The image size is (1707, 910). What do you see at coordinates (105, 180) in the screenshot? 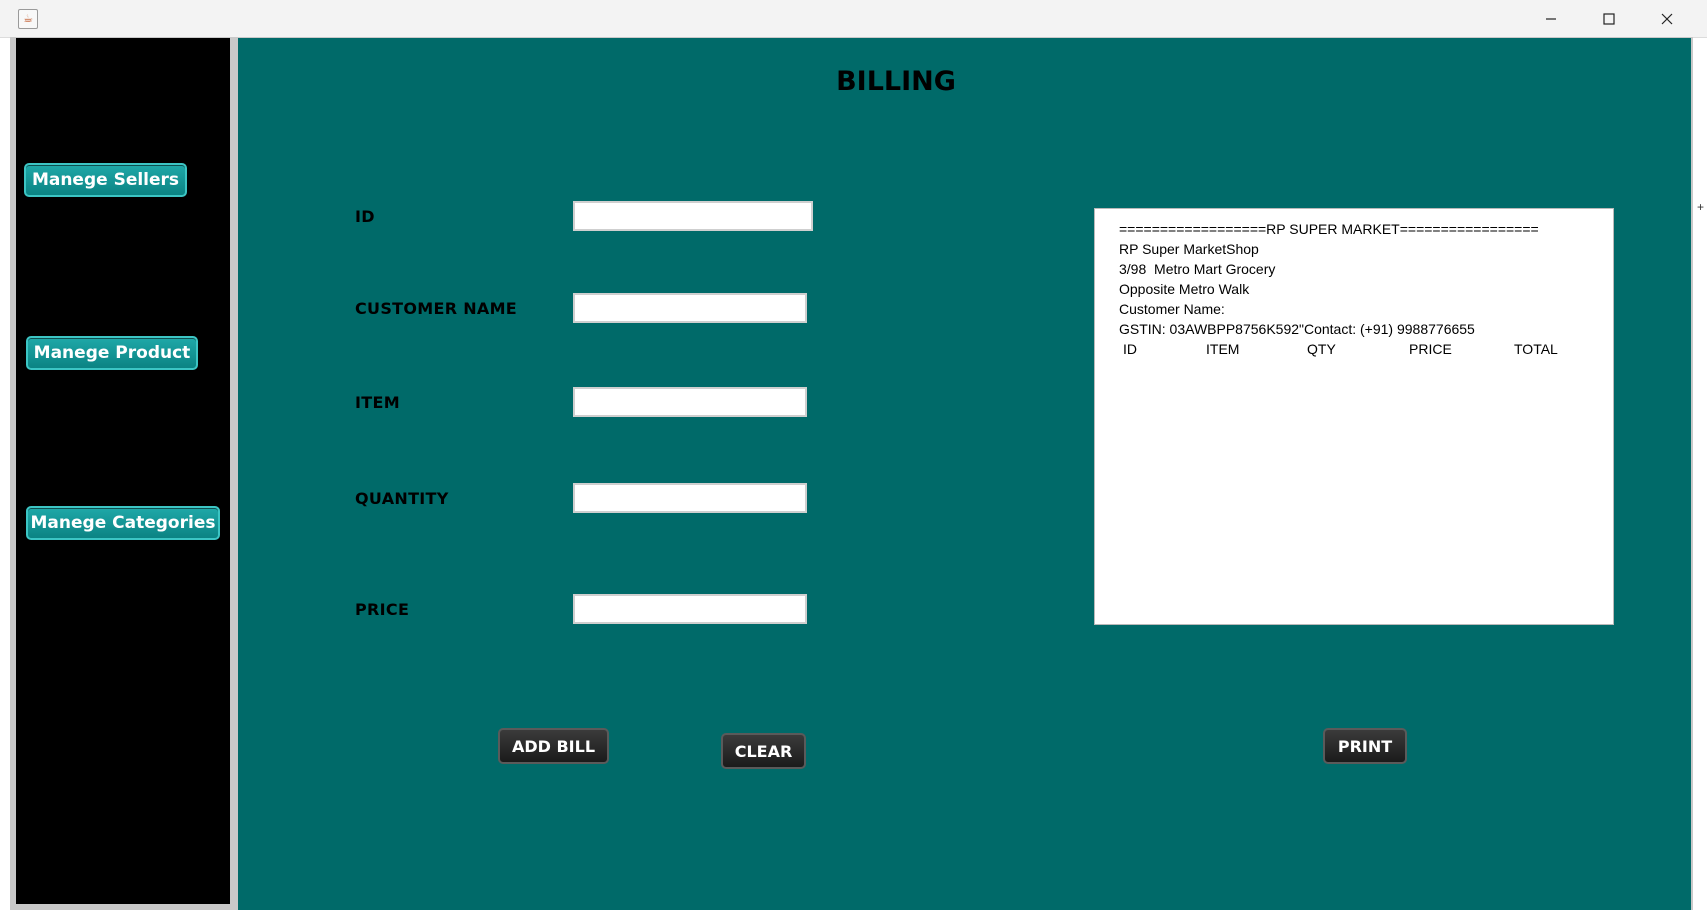
I see `manage-sellers-button: Manege Sellers` at bounding box center [105, 180].